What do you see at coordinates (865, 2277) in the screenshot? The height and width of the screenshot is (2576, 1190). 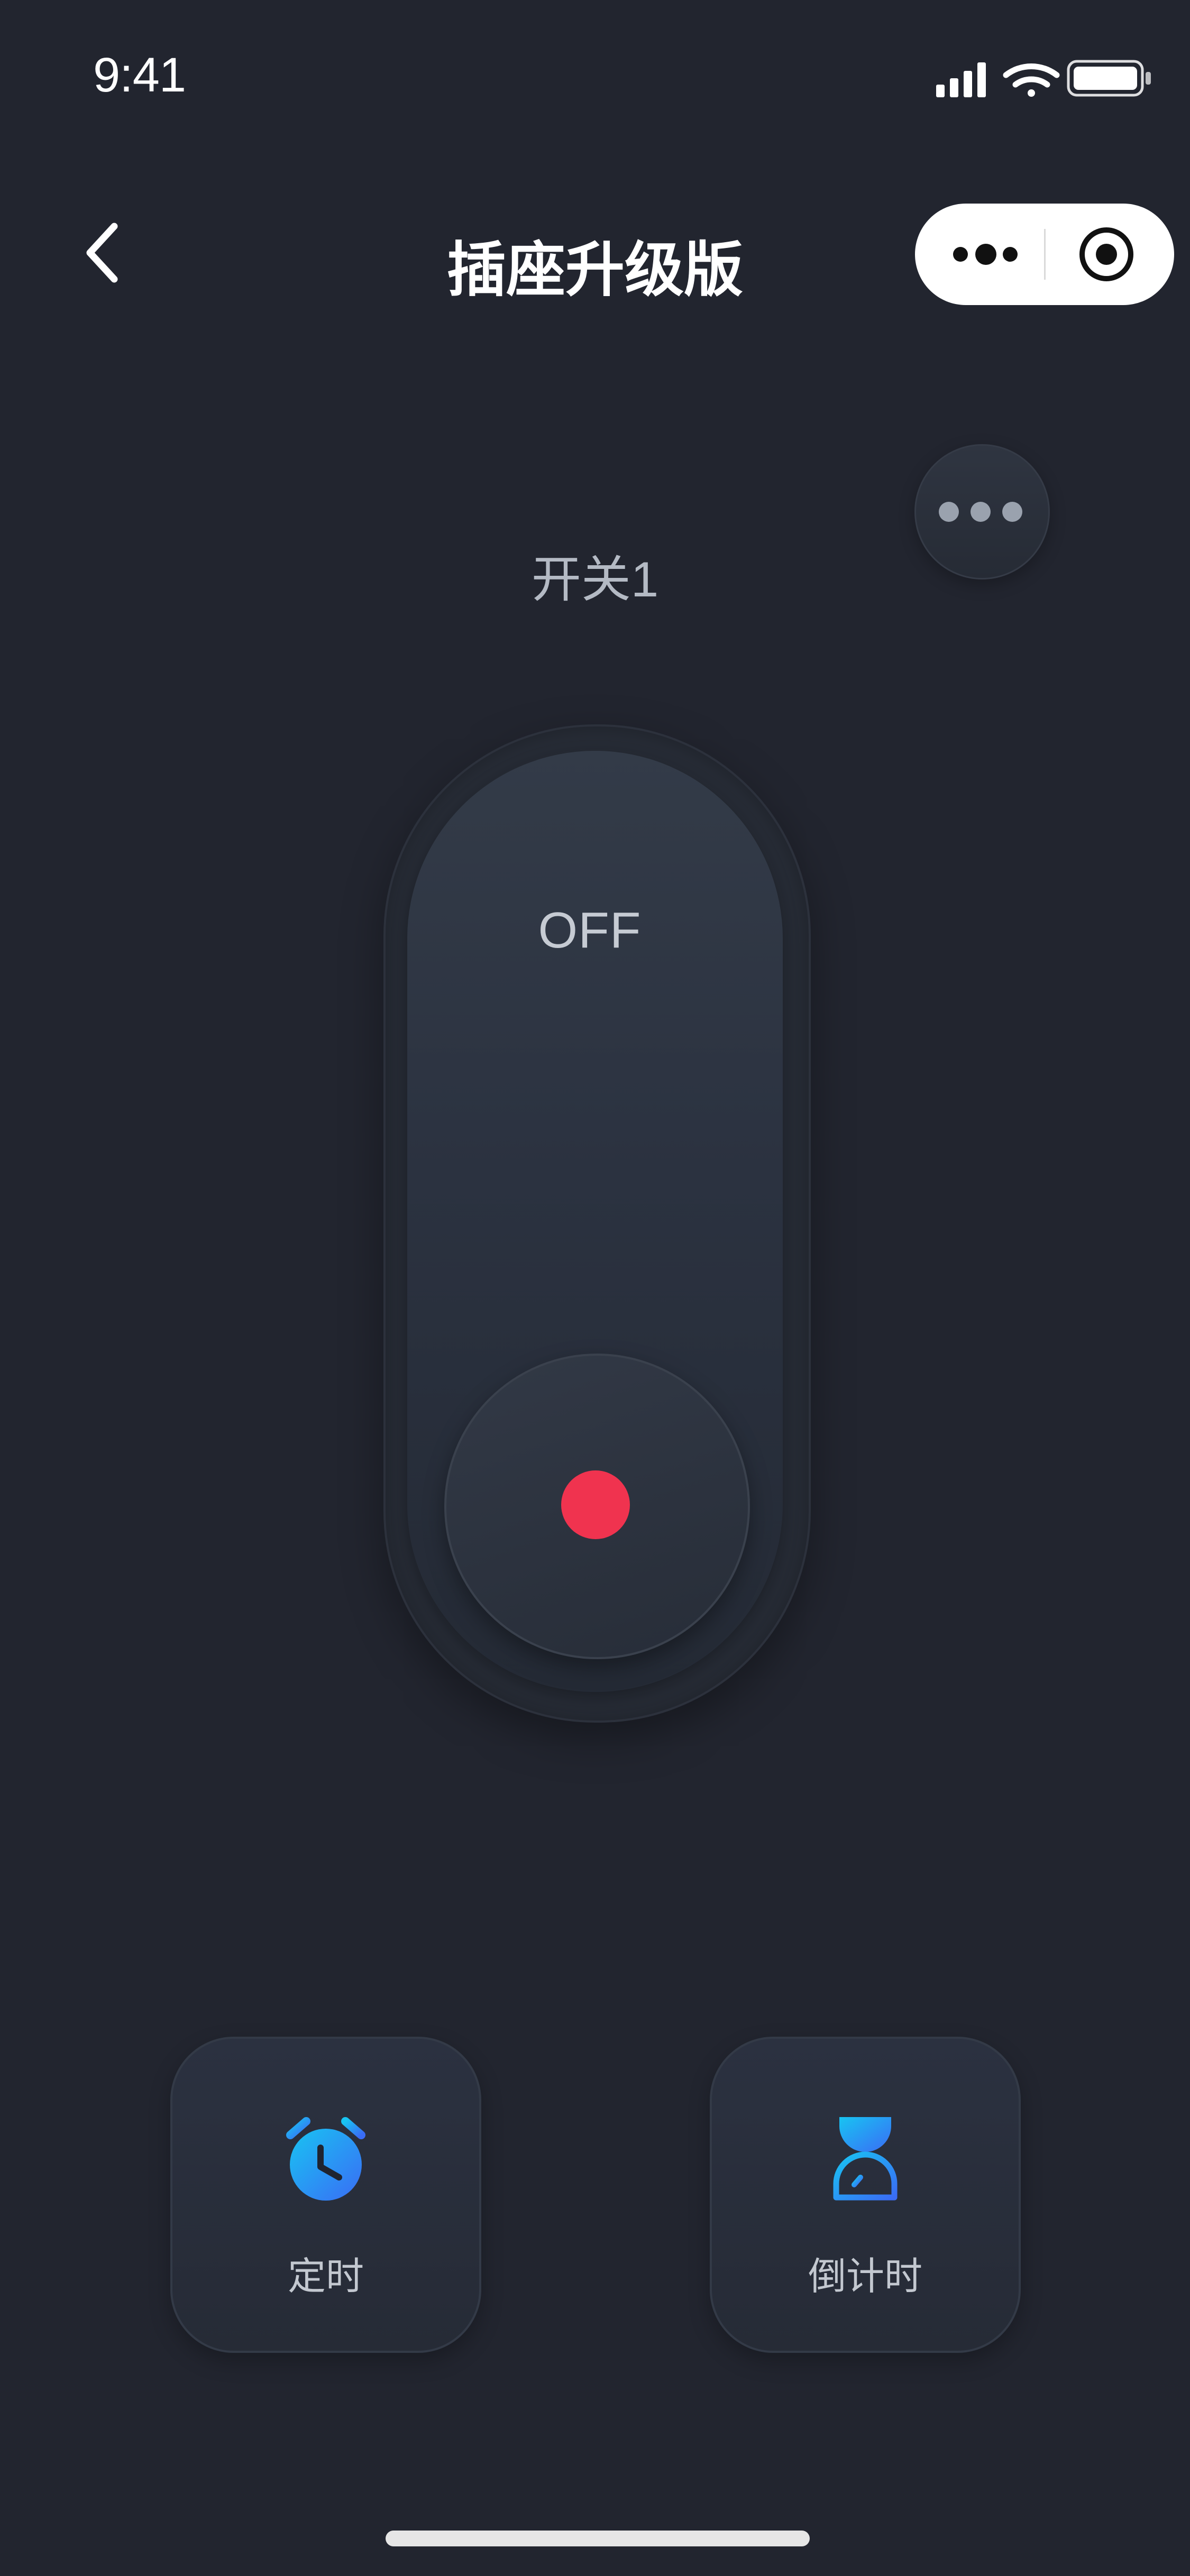 I see `countdown-label: 倒计时` at bounding box center [865, 2277].